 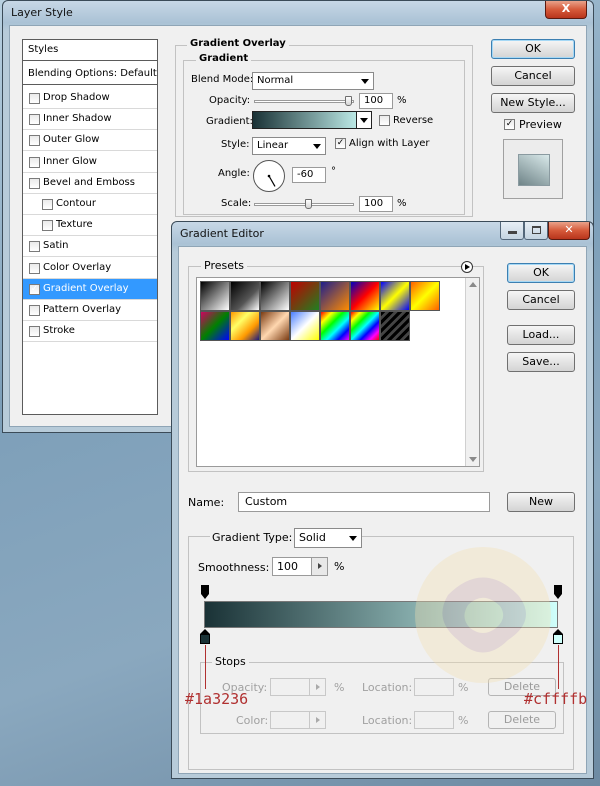 I want to click on gradient-type-select: Solid, so click(x=328, y=538).